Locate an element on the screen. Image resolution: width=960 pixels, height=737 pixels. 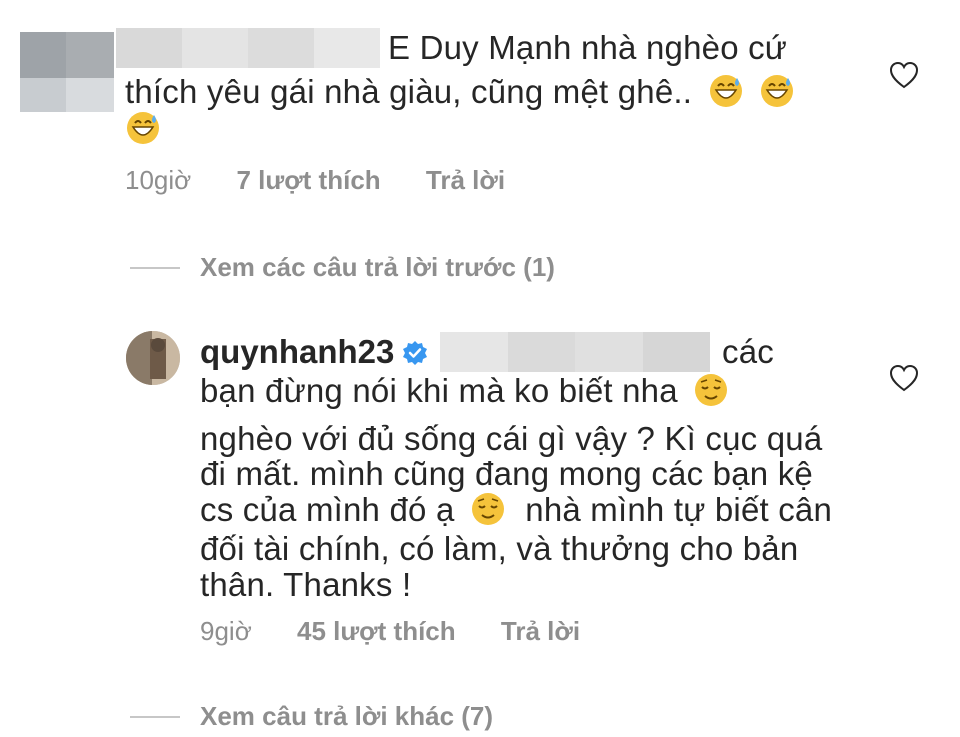
comment-text: cs của mình đó ạ is located at coordinates (327, 509).